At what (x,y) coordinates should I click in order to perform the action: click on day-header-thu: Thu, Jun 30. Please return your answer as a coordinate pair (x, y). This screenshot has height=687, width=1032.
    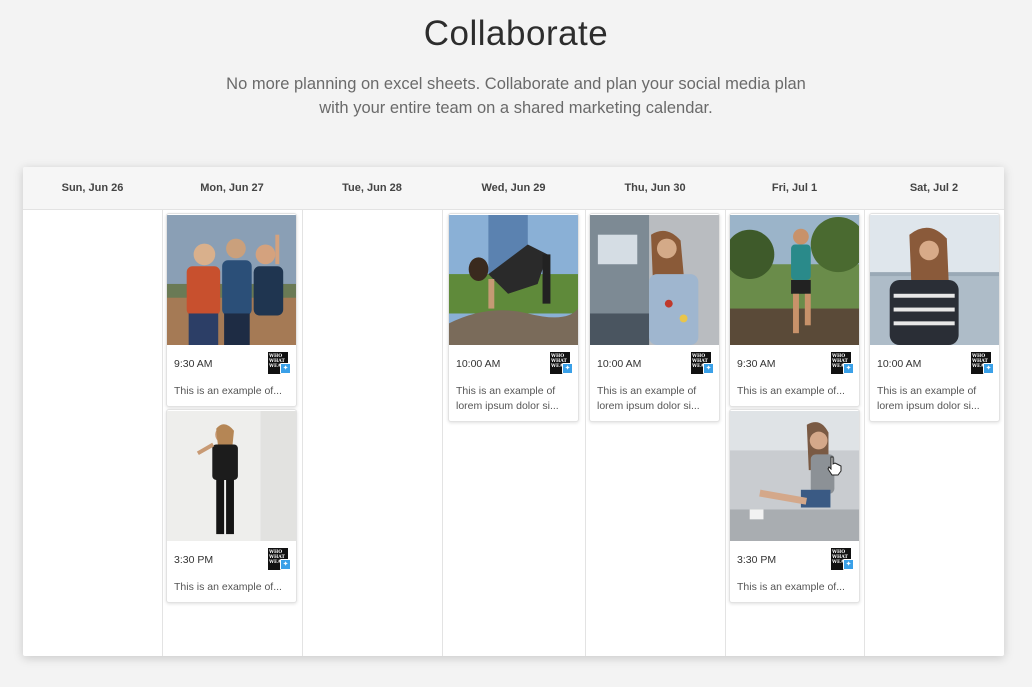
    Looking at the image, I should click on (655, 188).